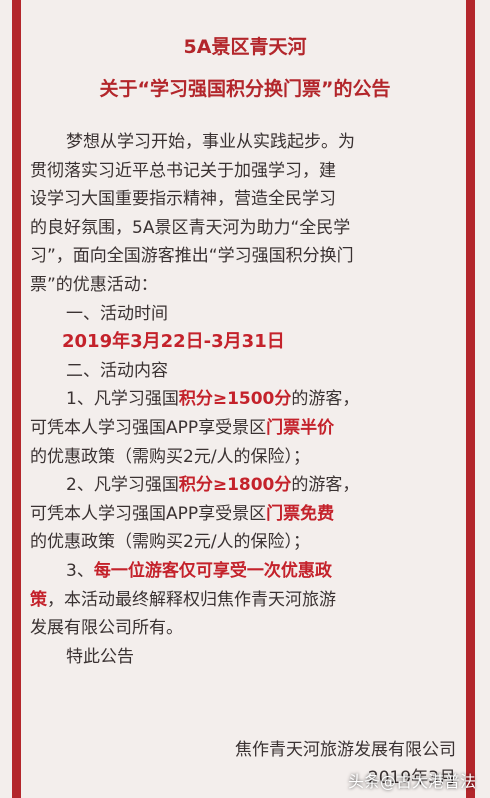 The height and width of the screenshot is (798, 490). What do you see at coordinates (235, 399) in the screenshot?
I see `item1-points: 积分≥1500分` at bounding box center [235, 399].